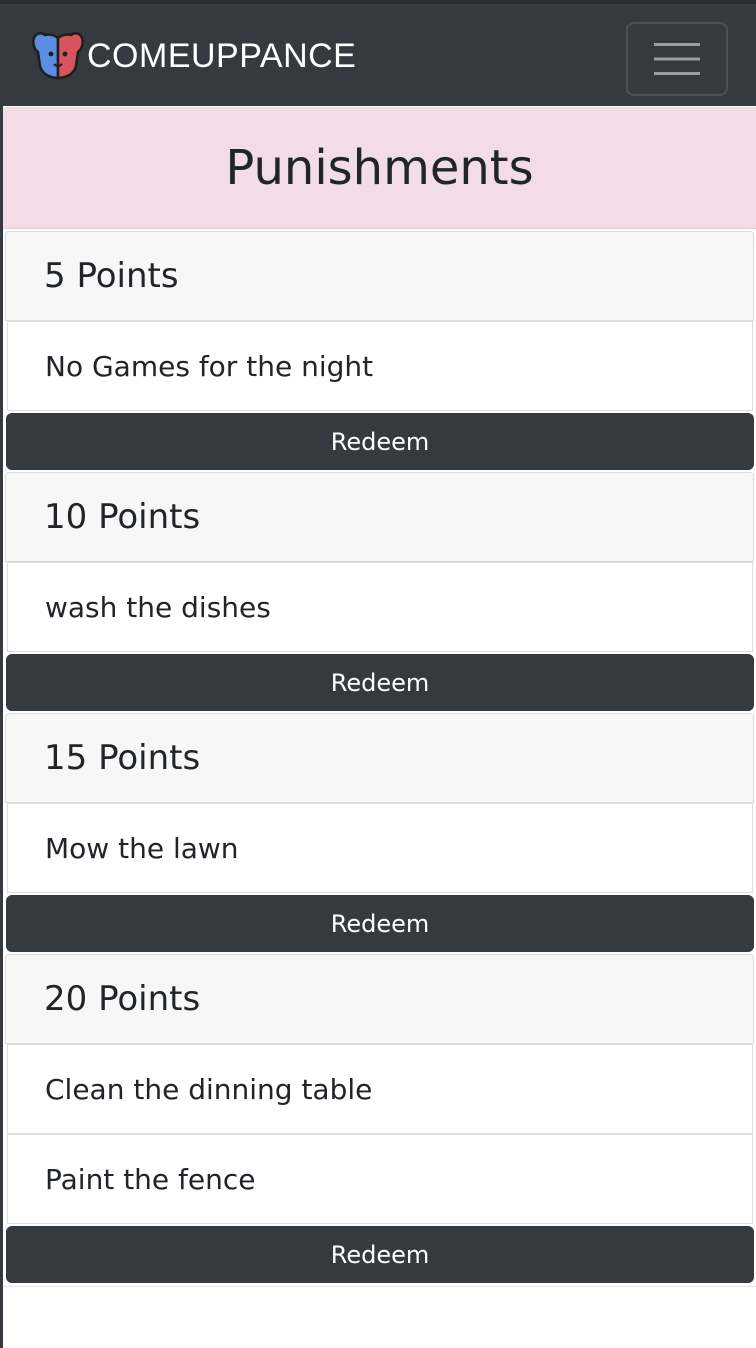 The height and width of the screenshot is (1348, 756). I want to click on menu-toggle-button, so click(677, 59).